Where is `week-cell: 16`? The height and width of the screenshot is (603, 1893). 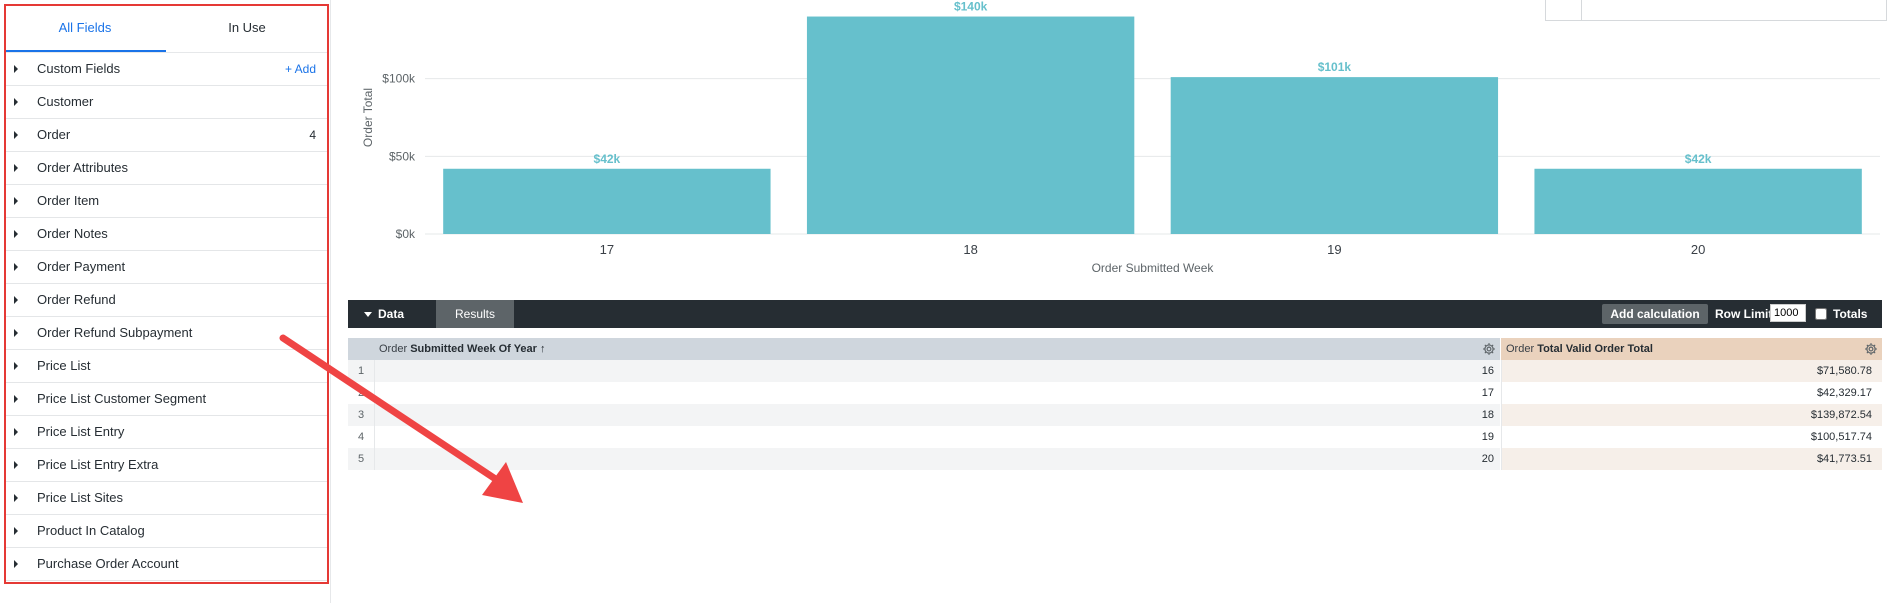
week-cell: 16 is located at coordinates (937, 371).